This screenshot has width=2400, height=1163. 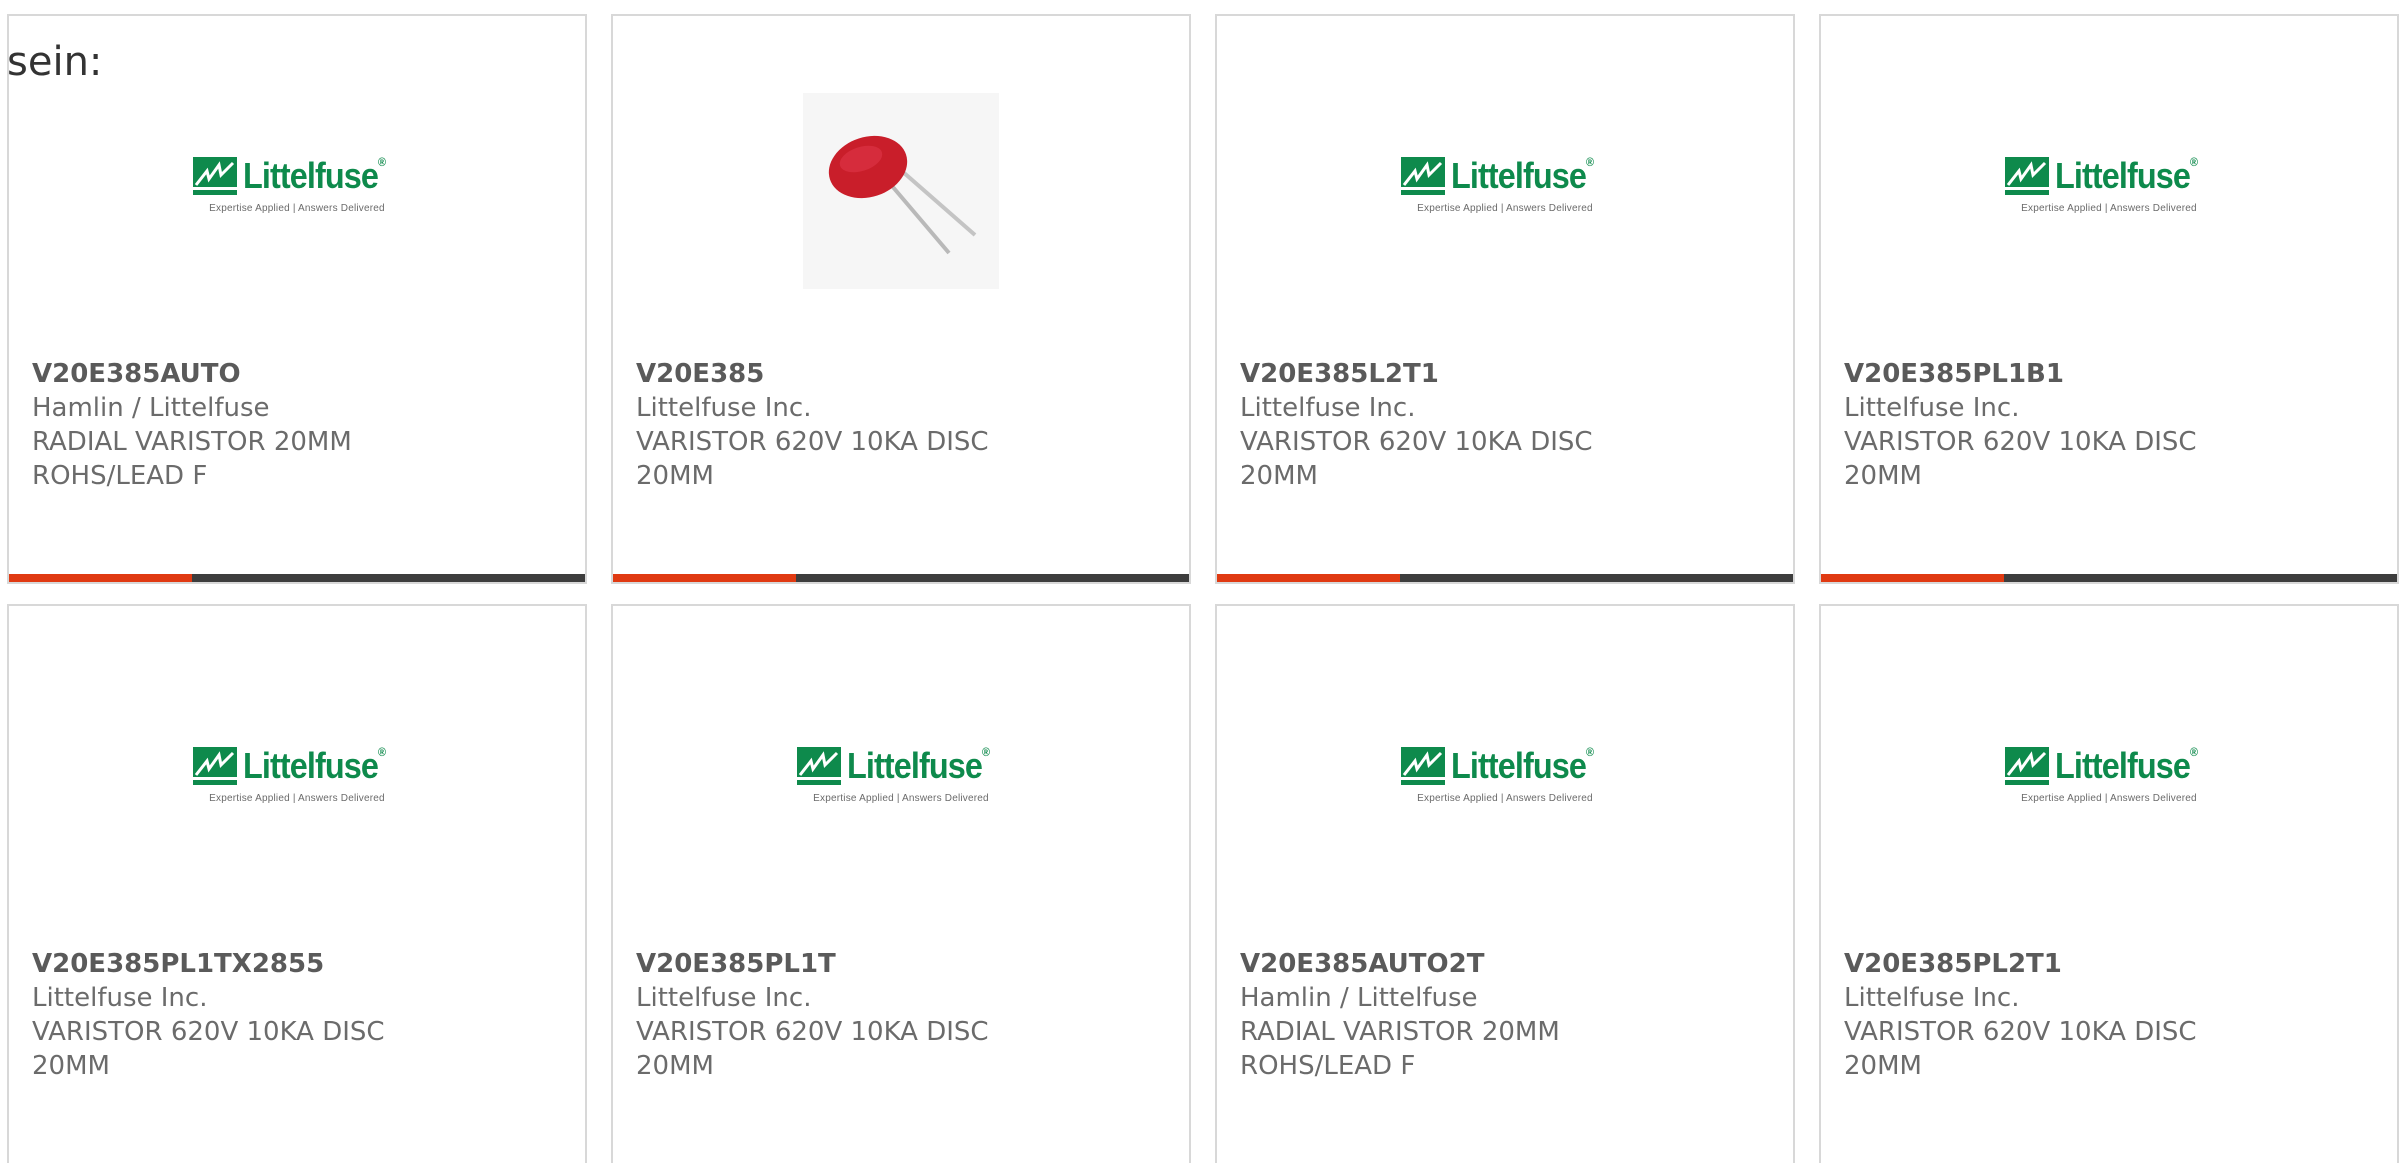 What do you see at coordinates (55, 62) in the screenshot?
I see `intro-text: sein:` at bounding box center [55, 62].